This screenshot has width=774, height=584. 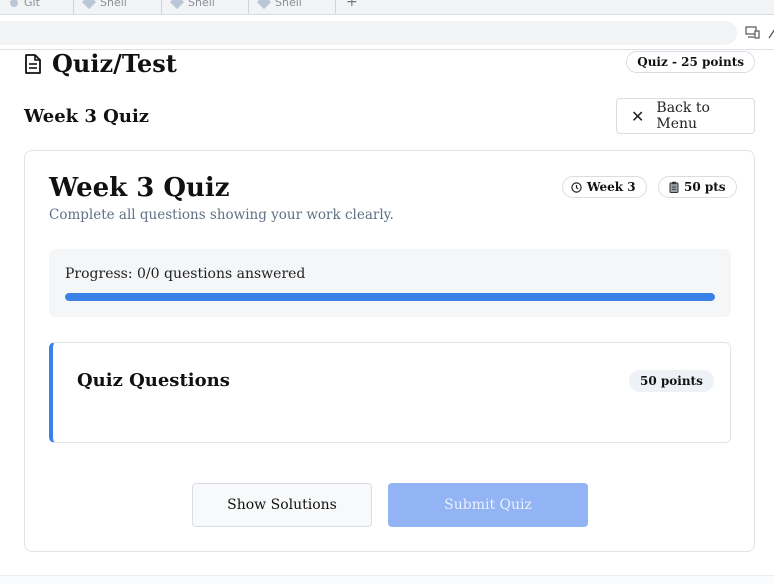 I want to click on tab-label: Git, so click(x=32, y=4).